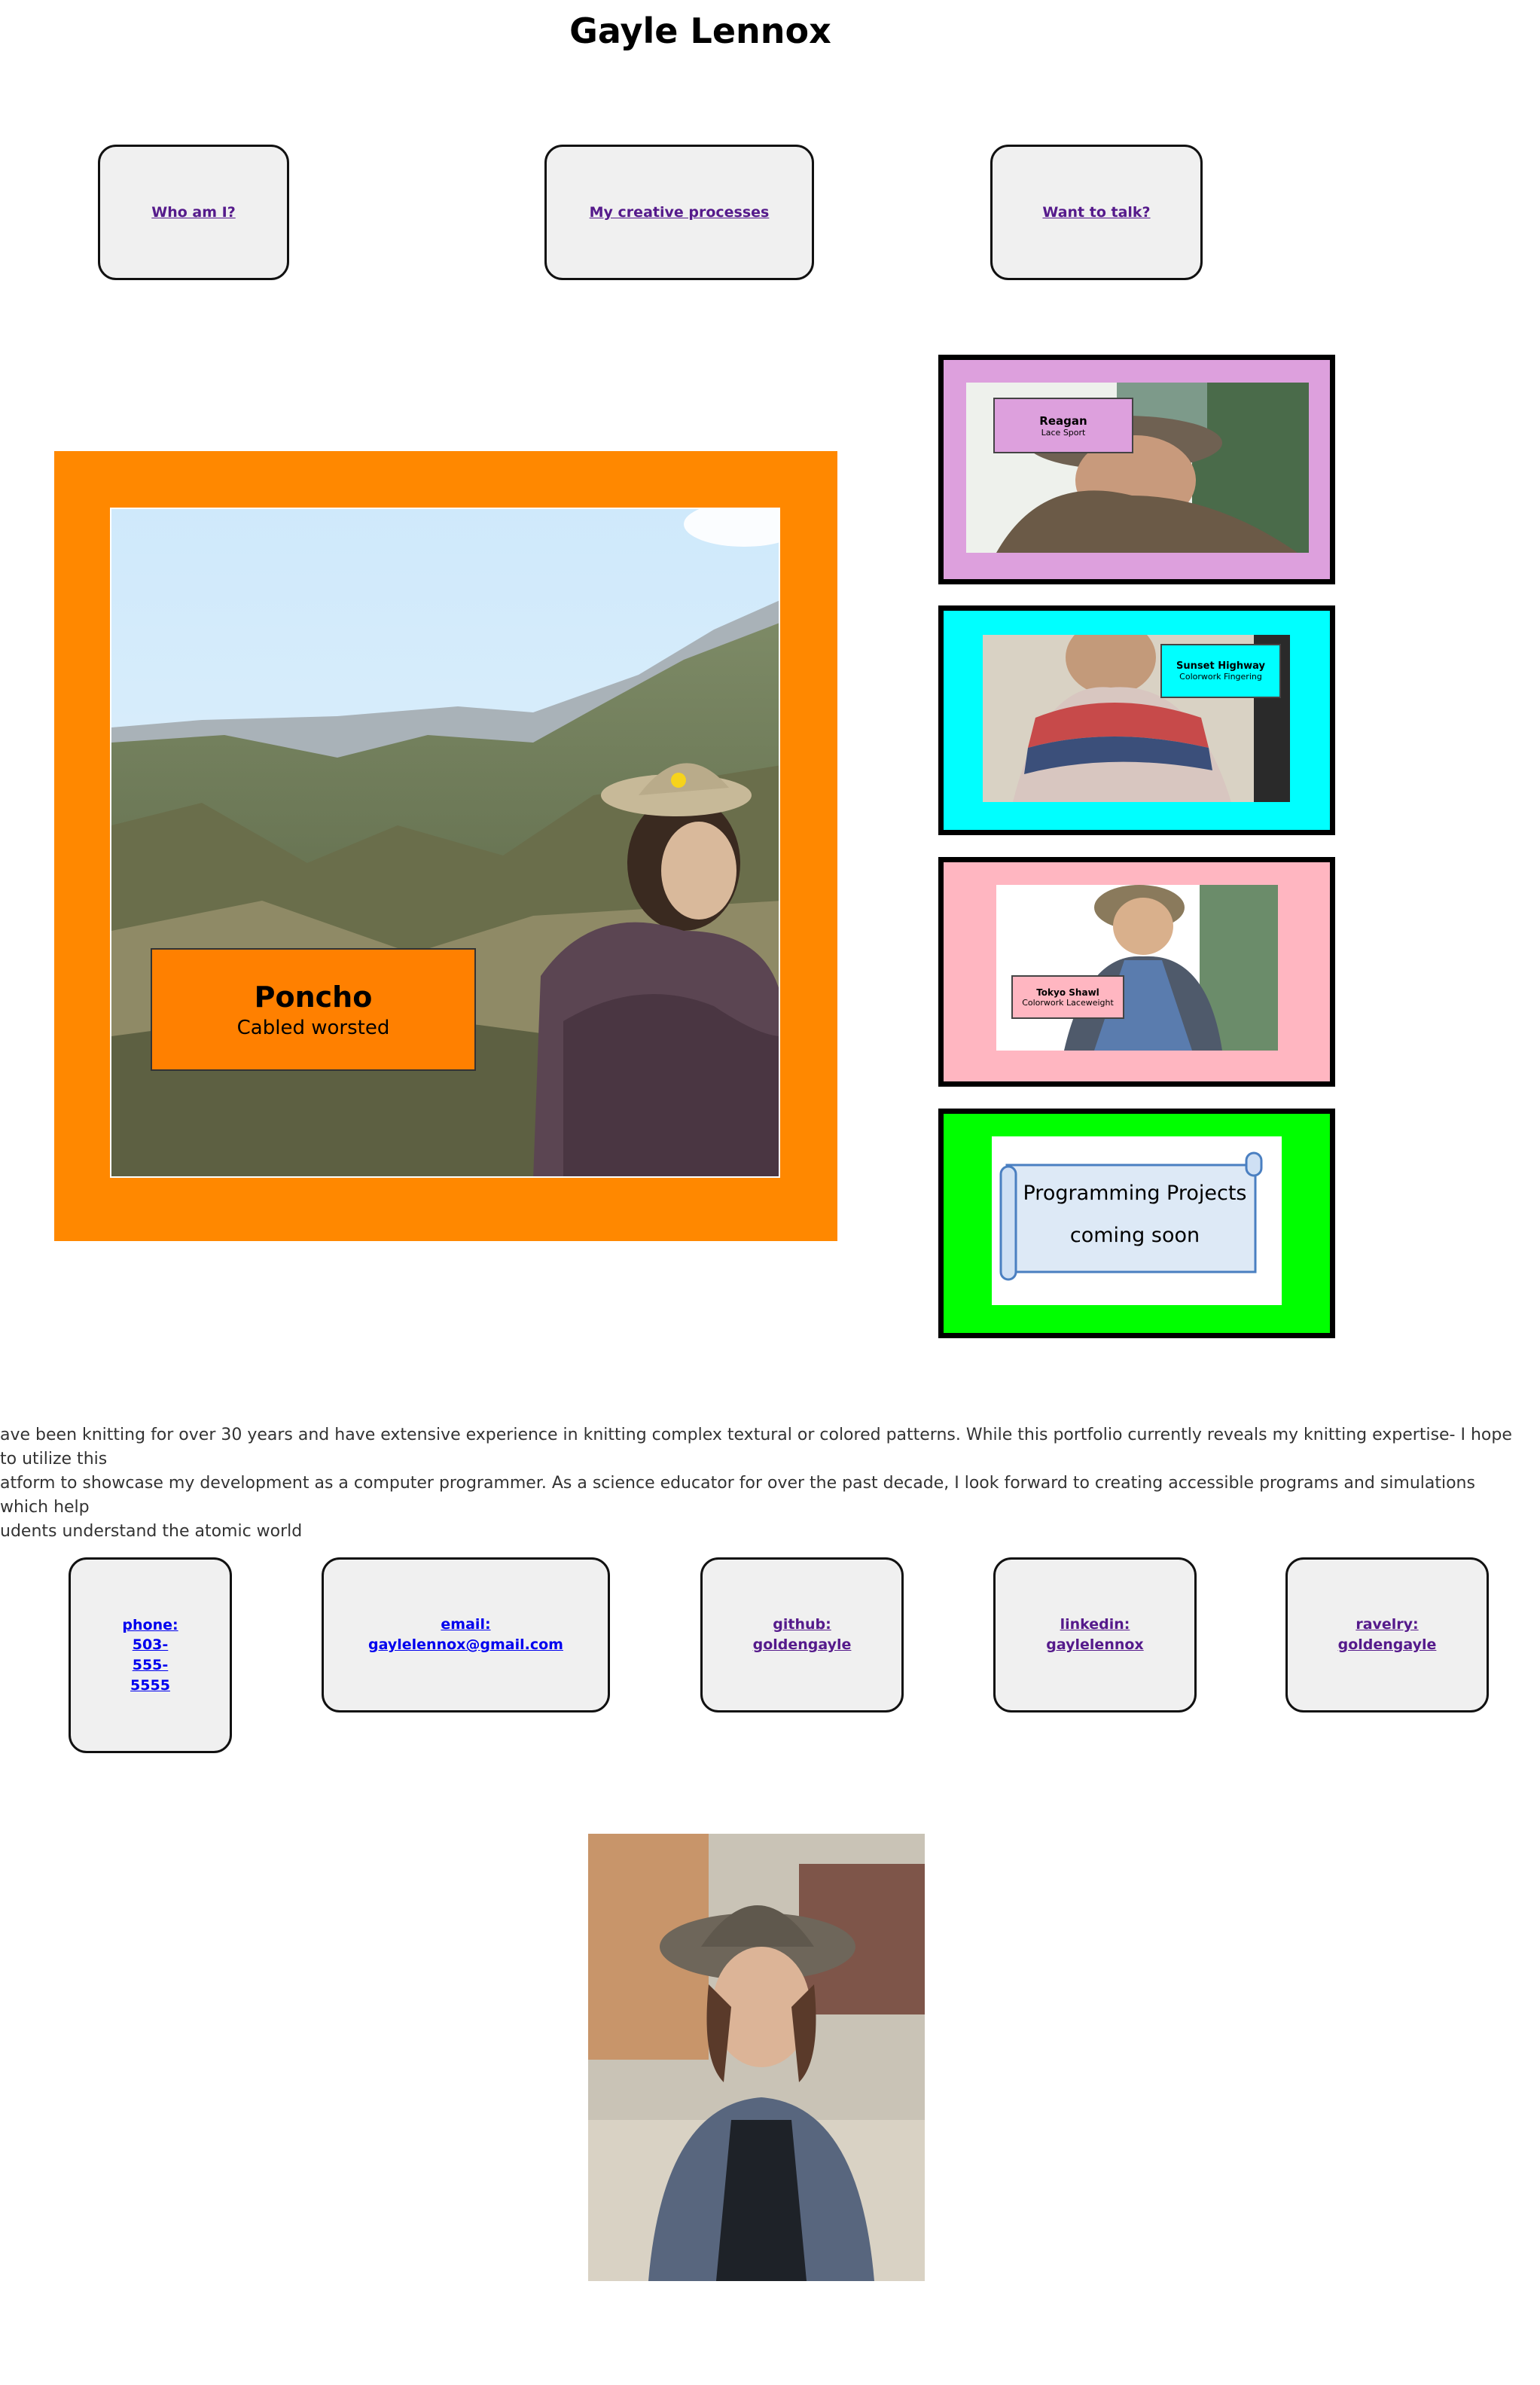  I want to click on portrait-photo, so click(757, 2058).